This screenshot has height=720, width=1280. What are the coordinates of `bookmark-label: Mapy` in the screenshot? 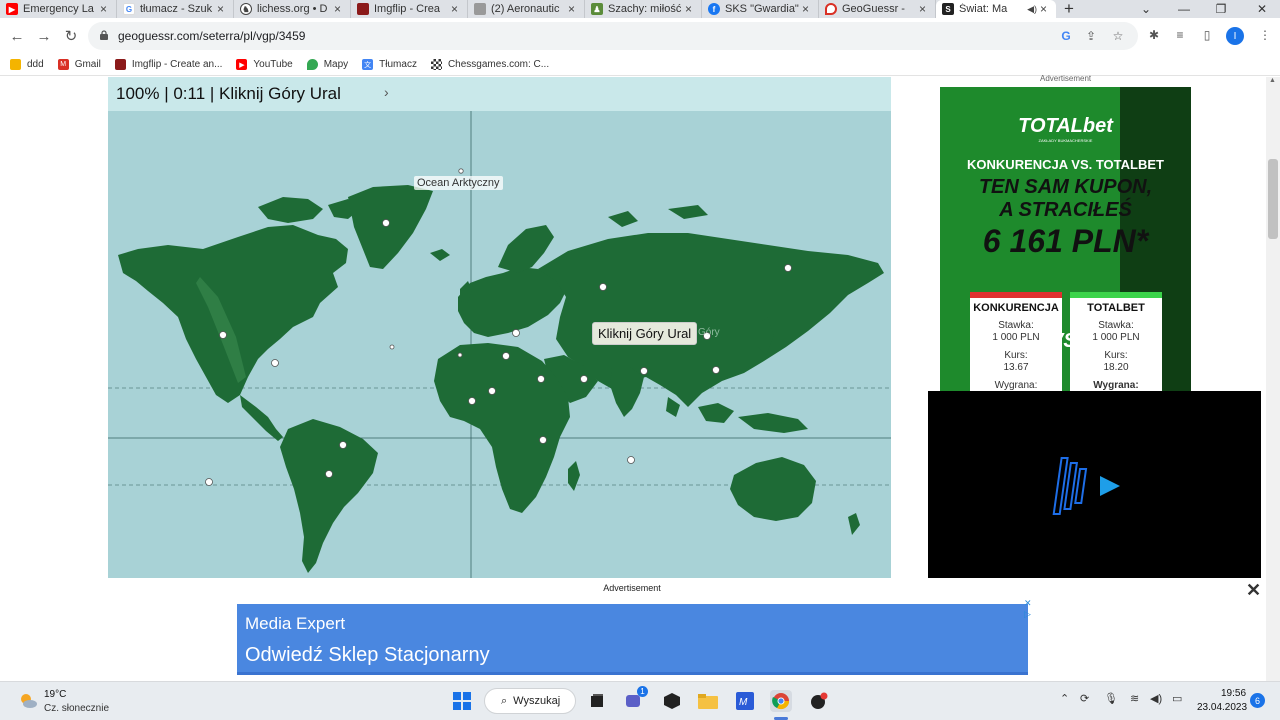 It's located at (336, 64).